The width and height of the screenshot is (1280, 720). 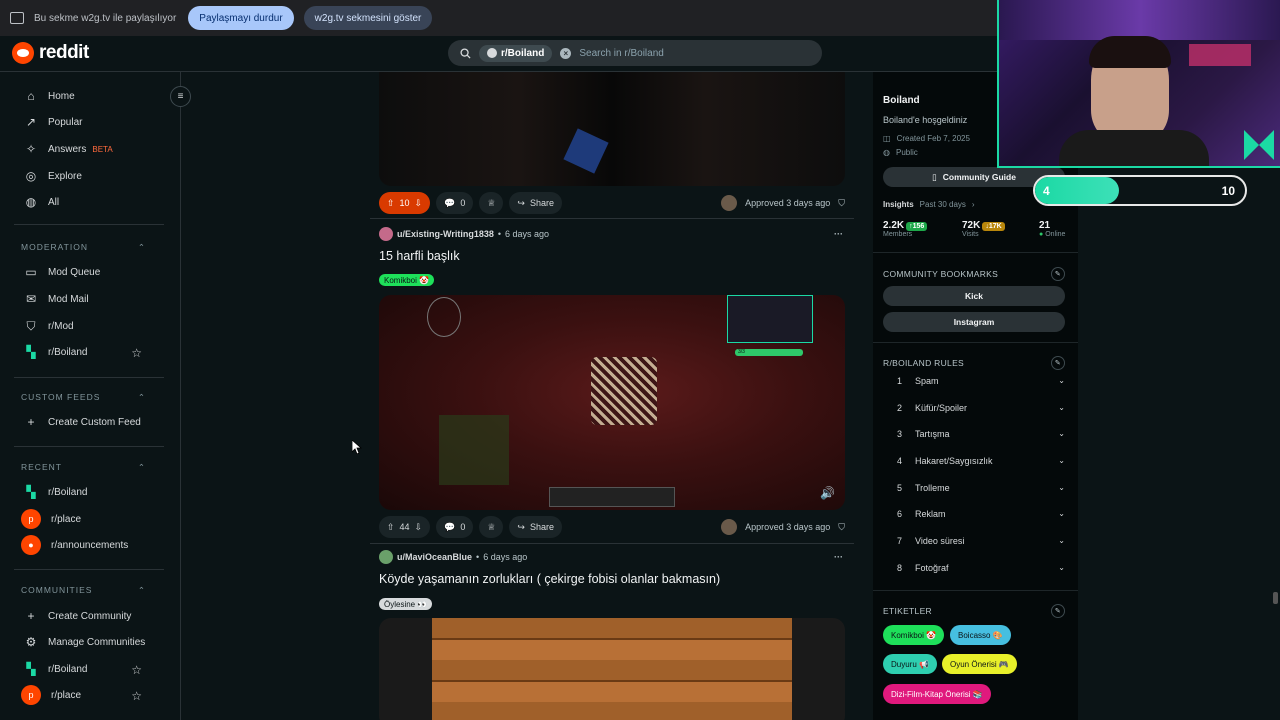 I want to click on nav-mod-queue: ▭ Mod Queue, so click(x=86, y=272).